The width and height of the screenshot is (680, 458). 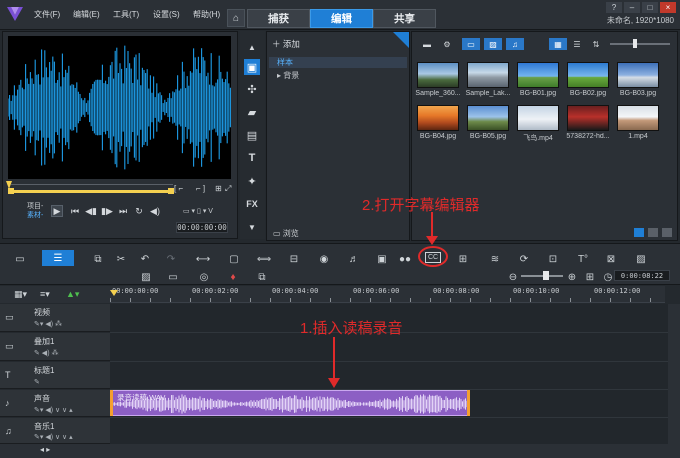 What do you see at coordinates (524, 259) in the screenshot?
I see `morph-icon: ⟳` at bounding box center [524, 259].